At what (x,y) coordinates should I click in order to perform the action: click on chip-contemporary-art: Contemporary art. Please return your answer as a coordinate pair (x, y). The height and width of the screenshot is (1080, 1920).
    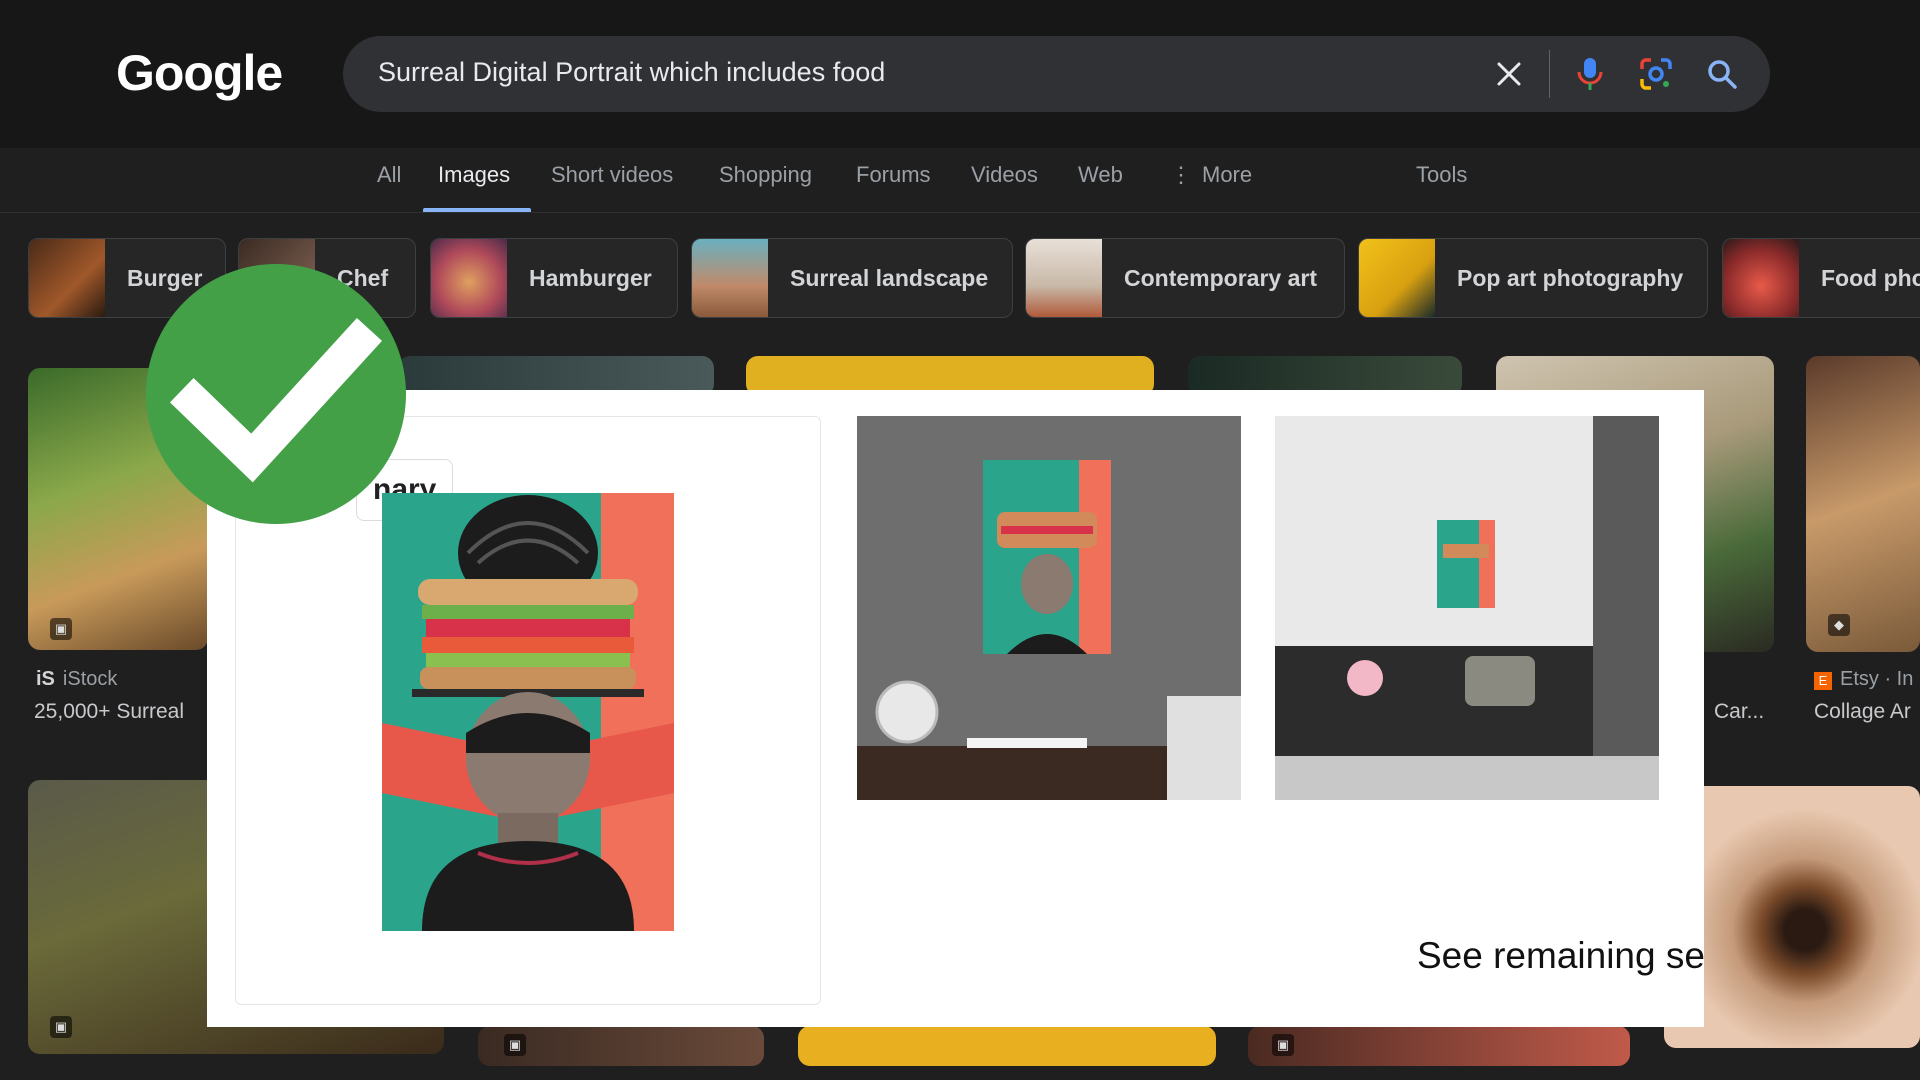
    Looking at the image, I should click on (1185, 278).